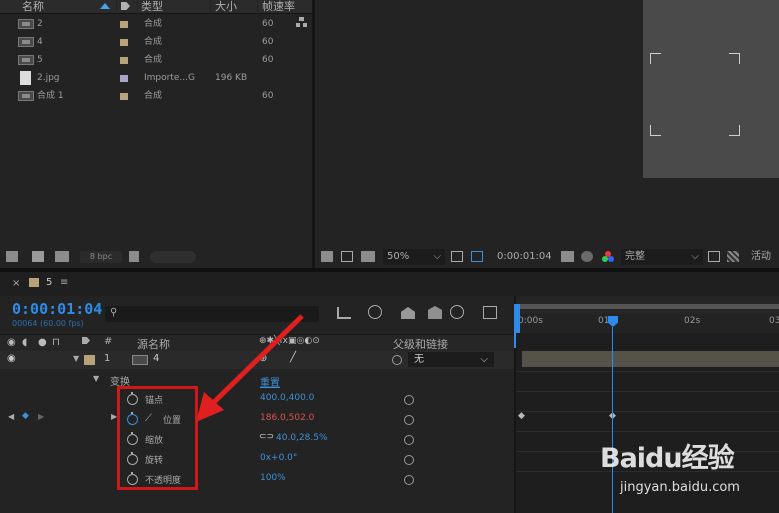 This screenshot has height=513, width=779. Describe the element at coordinates (25, 78) in the screenshot. I see `image-file-icon` at that location.